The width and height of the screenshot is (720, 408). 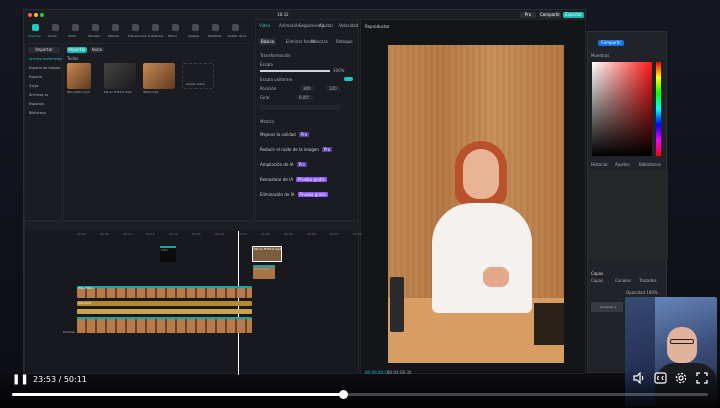 I want to click on sidebar-item-6: Biblioteca, so click(x=37, y=113).